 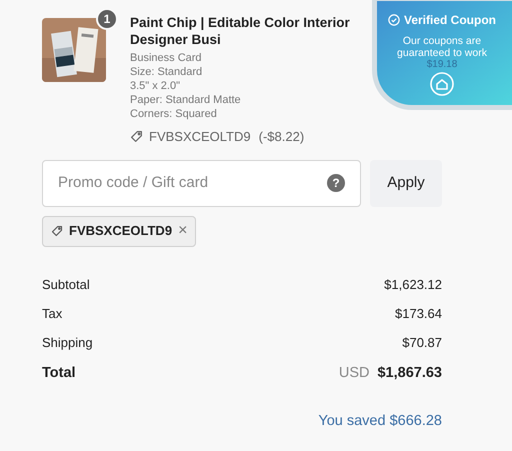 What do you see at coordinates (442, 47) in the screenshot?
I see `panel-text: Our coupons are guaranteed to work` at bounding box center [442, 47].